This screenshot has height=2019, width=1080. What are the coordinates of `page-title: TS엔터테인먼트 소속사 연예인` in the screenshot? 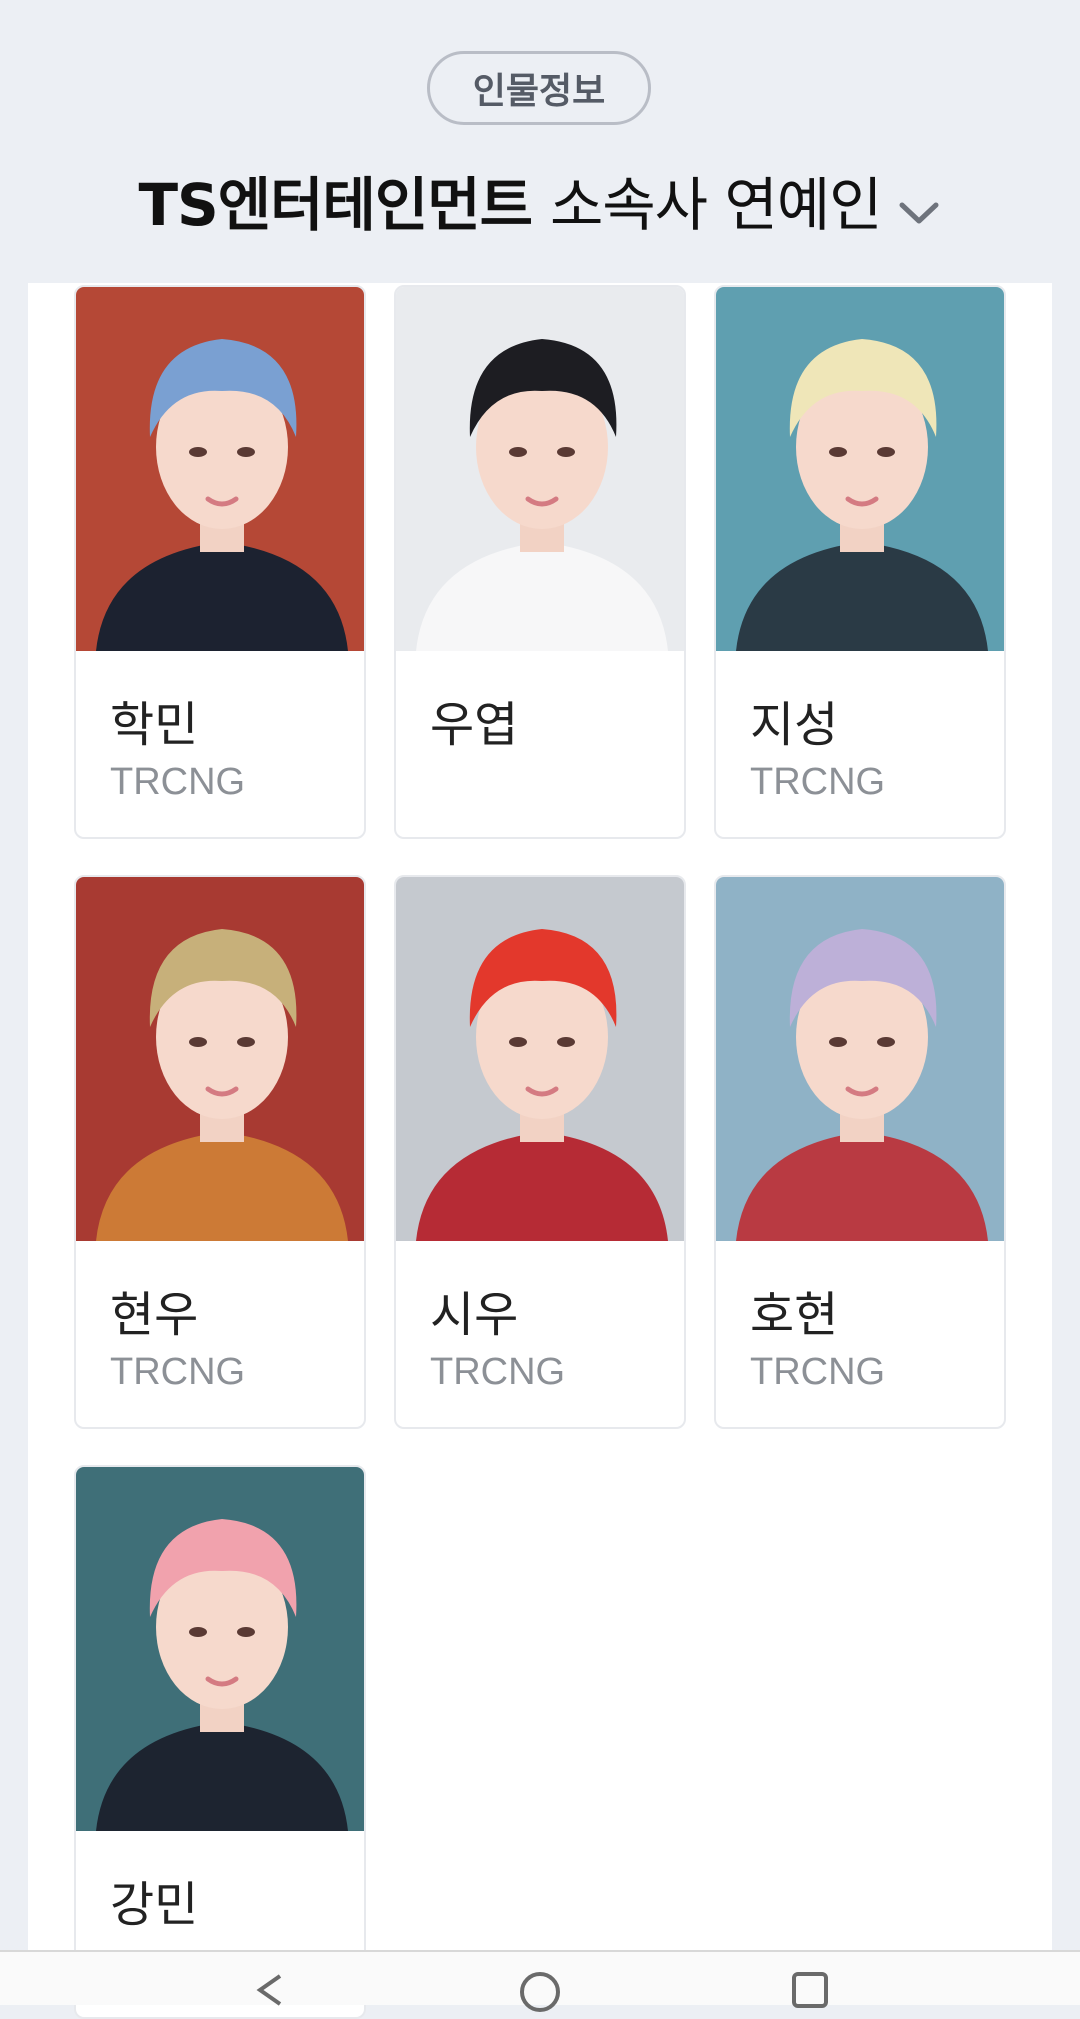 It's located at (540, 200).